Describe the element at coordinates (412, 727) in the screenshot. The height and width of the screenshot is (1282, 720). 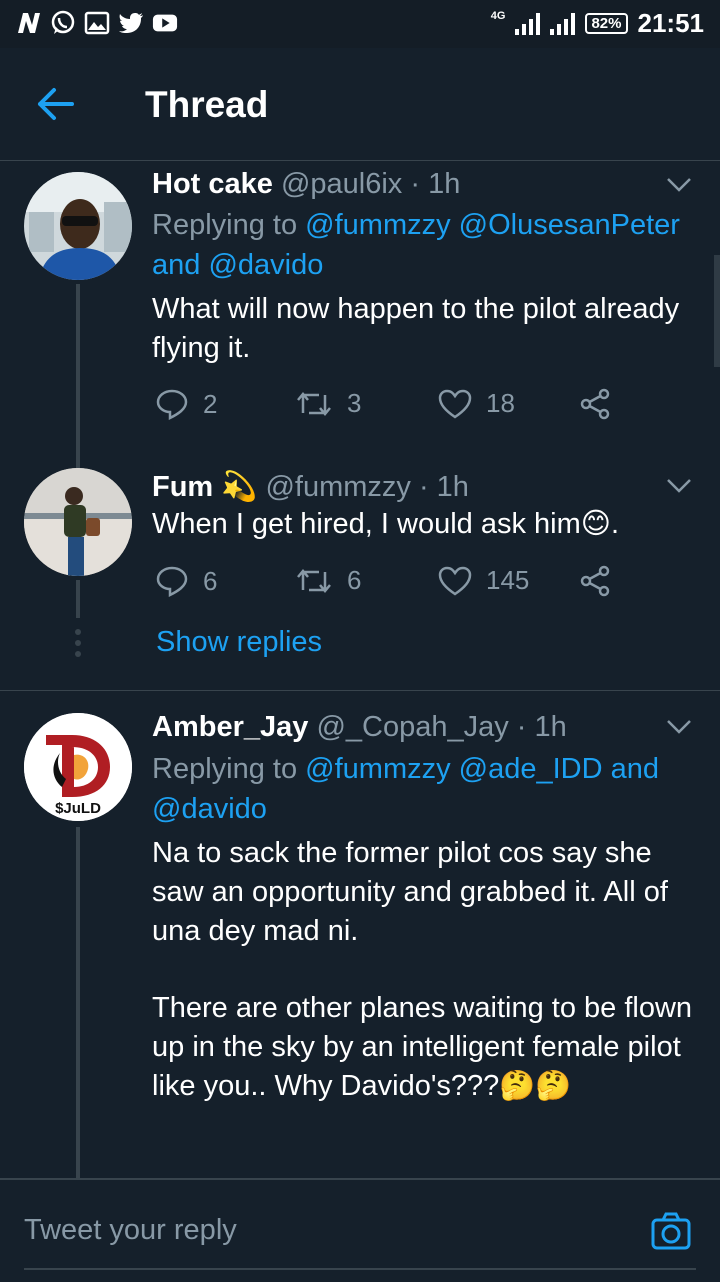
I see `author-handle: @_Copah_Jay` at that location.